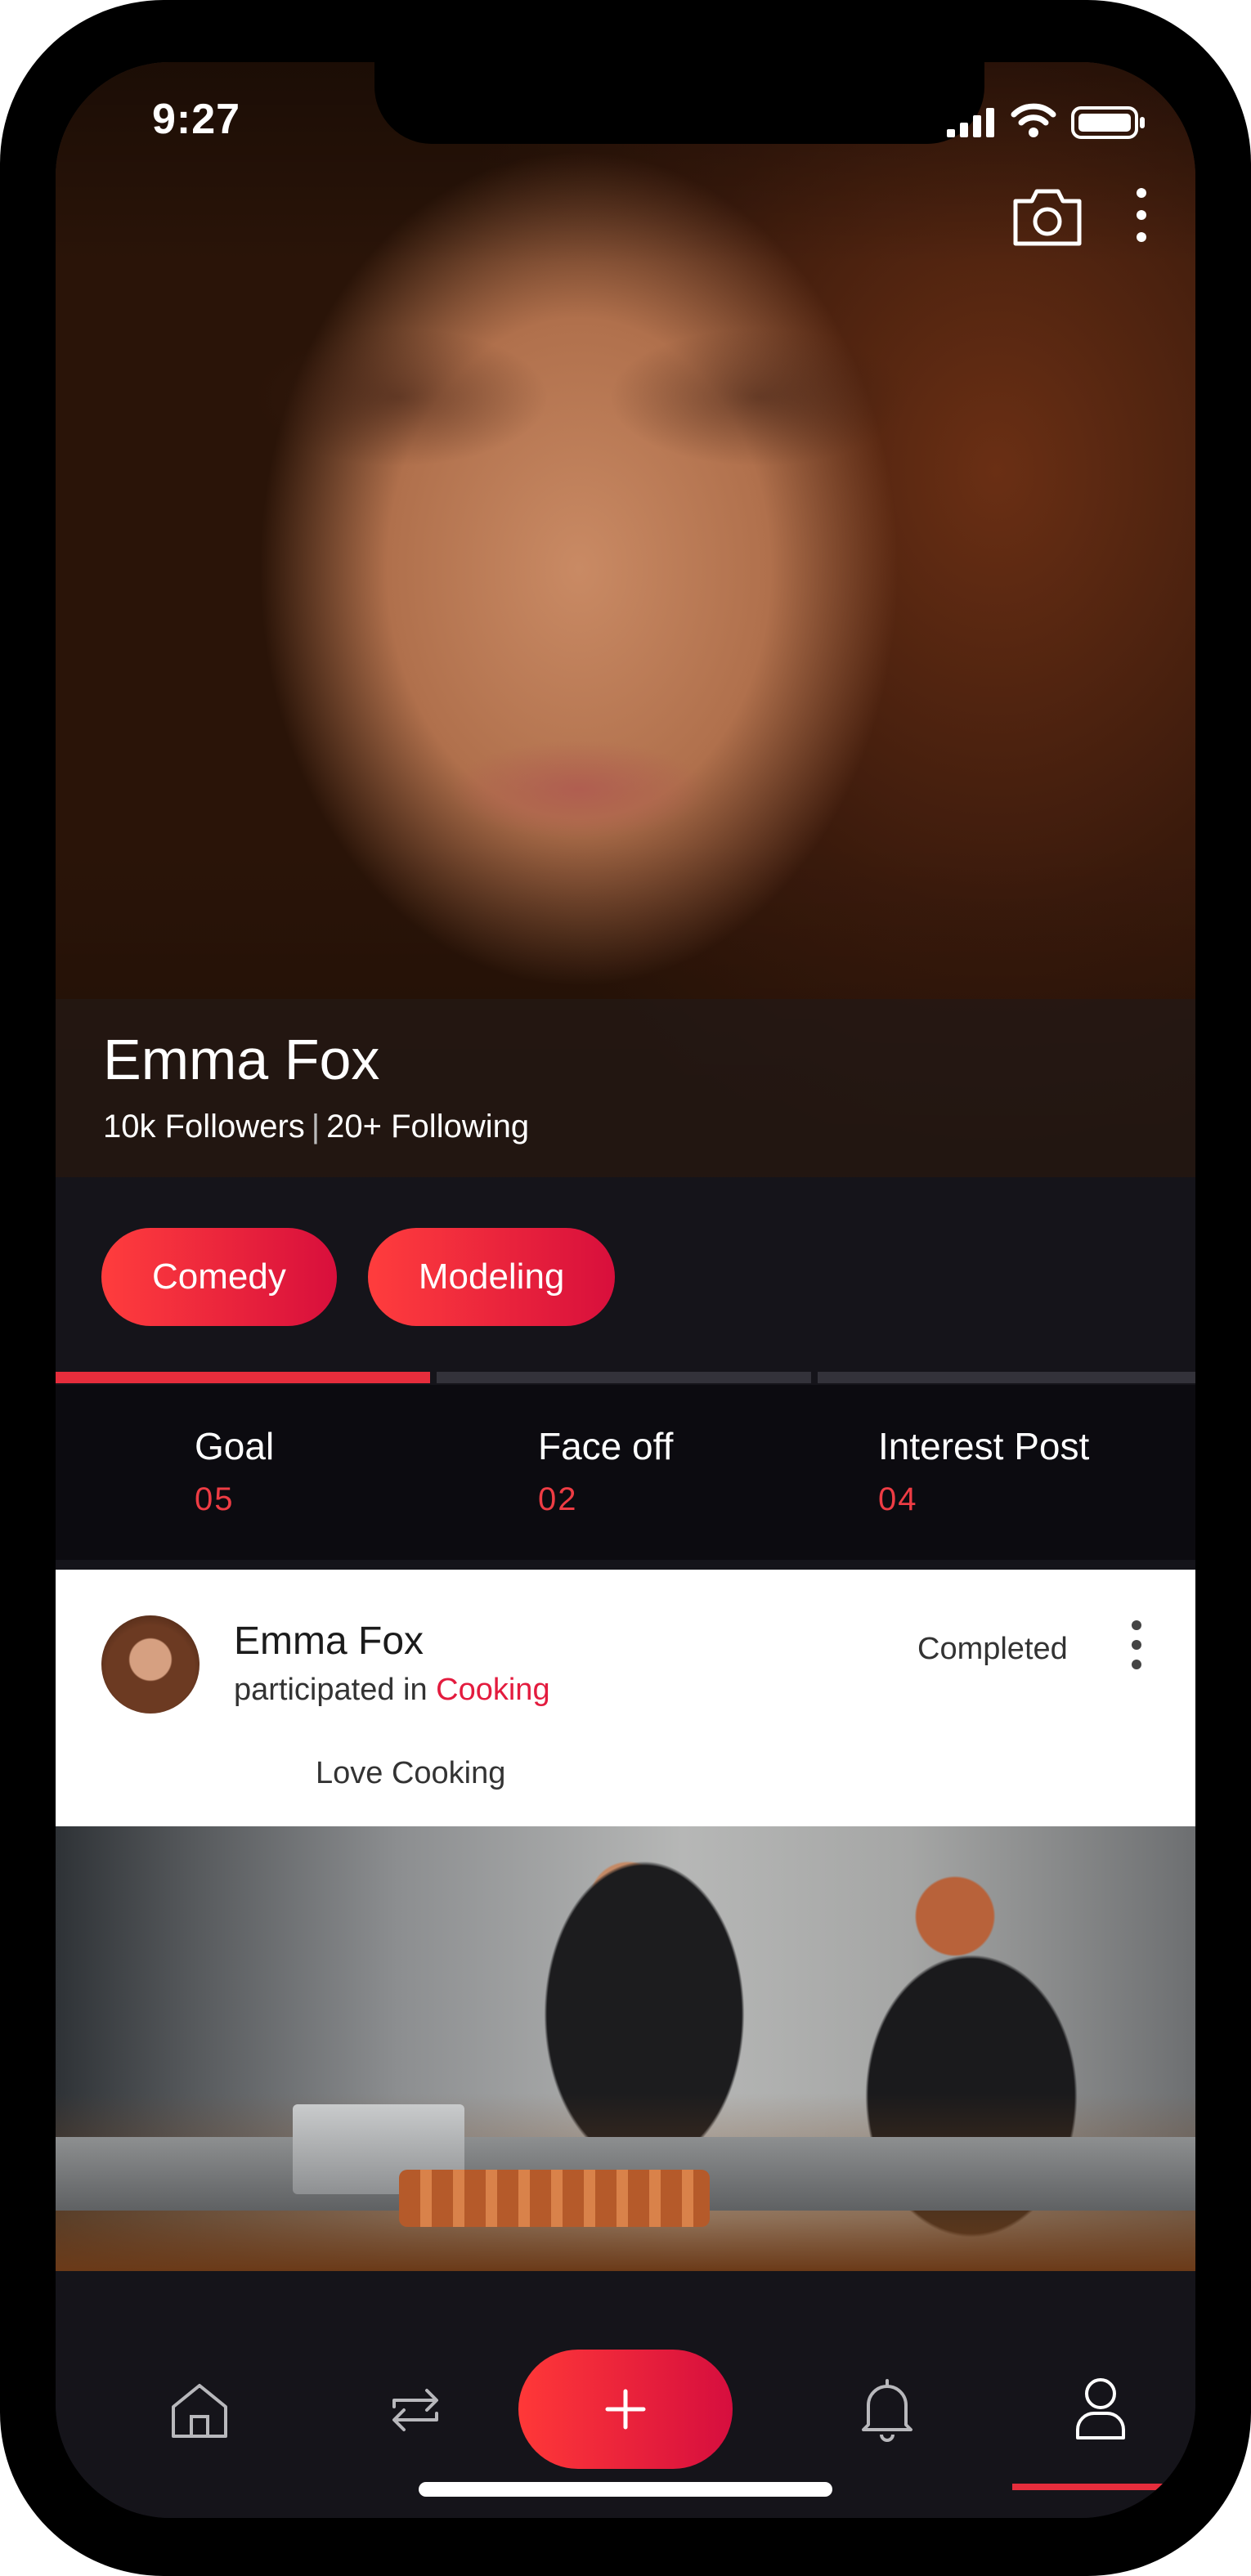 The width and height of the screenshot is (1251, 2576). What do you see at coordinates (970, 122) in the screenshot?
I see `signal-icon` at bounding box center [970, 122].